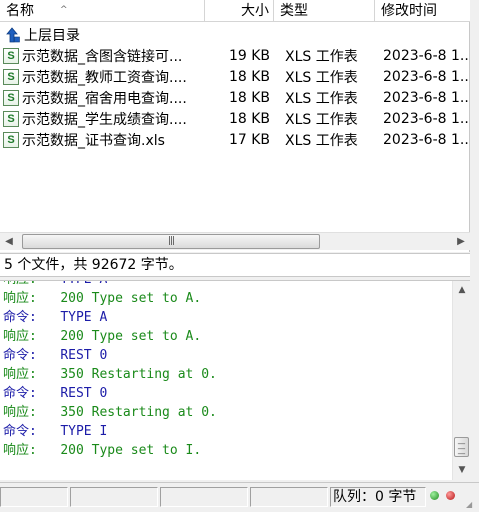 The width and height of the screenshot is (479, 512). What do you see at coordinates (235, 265) in the screenshot?
I see `directory-summary: 5 个文件，共 92672 字节。` at bounding box center [235, 265].